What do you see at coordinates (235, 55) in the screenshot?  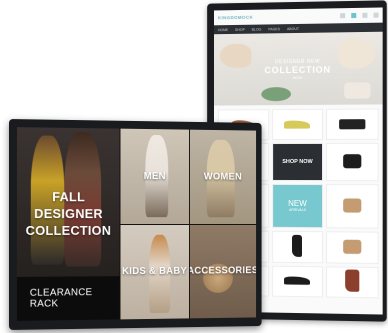 I see `hero-shoe-image` at bounding box center [235, 55].